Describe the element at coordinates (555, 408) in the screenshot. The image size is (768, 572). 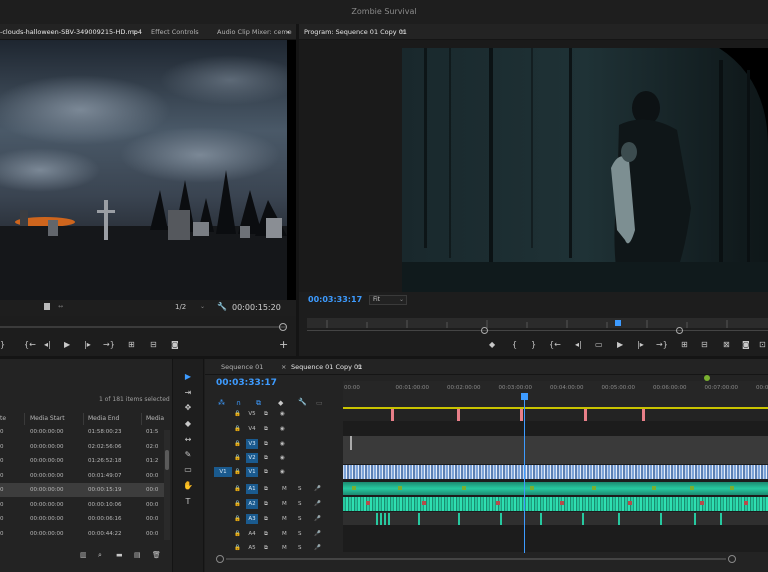
I see `work-area-bar` at that location.